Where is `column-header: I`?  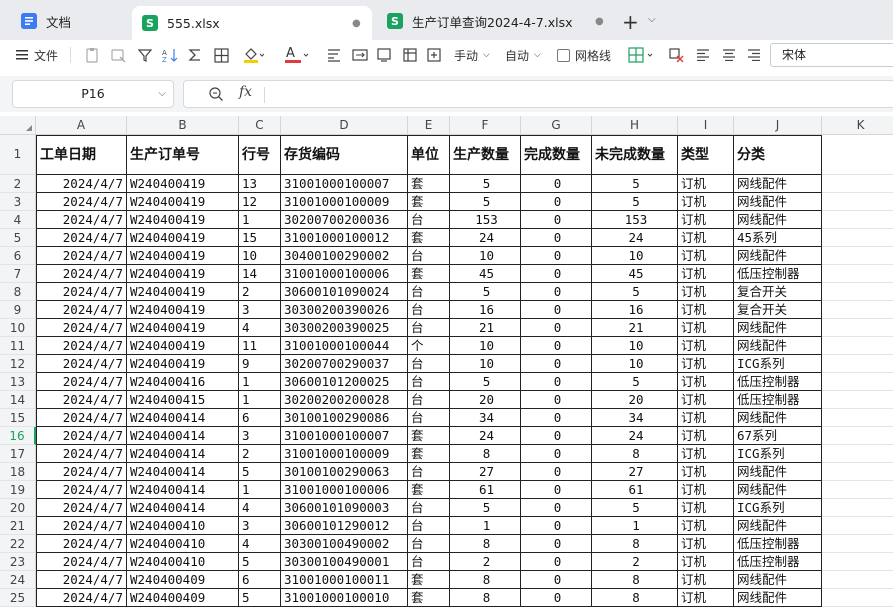
column-header: I is located at coordinates (706, 125).